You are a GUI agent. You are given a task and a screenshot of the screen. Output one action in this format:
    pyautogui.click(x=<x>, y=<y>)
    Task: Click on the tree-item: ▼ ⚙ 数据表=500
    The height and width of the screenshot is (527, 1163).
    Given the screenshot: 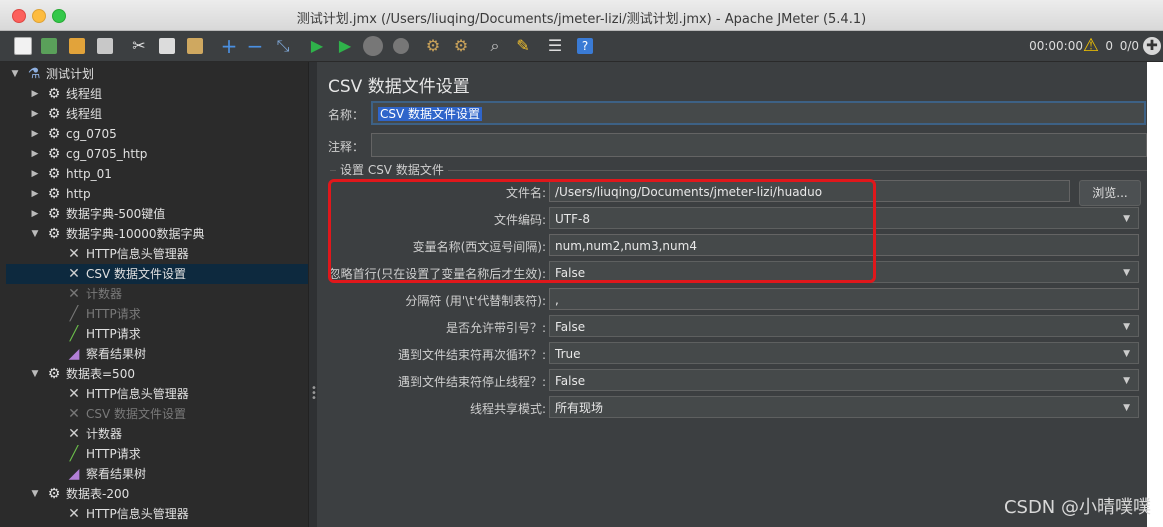 What is the action you would take?
    pyautogui.click(x=157, y=374)
    